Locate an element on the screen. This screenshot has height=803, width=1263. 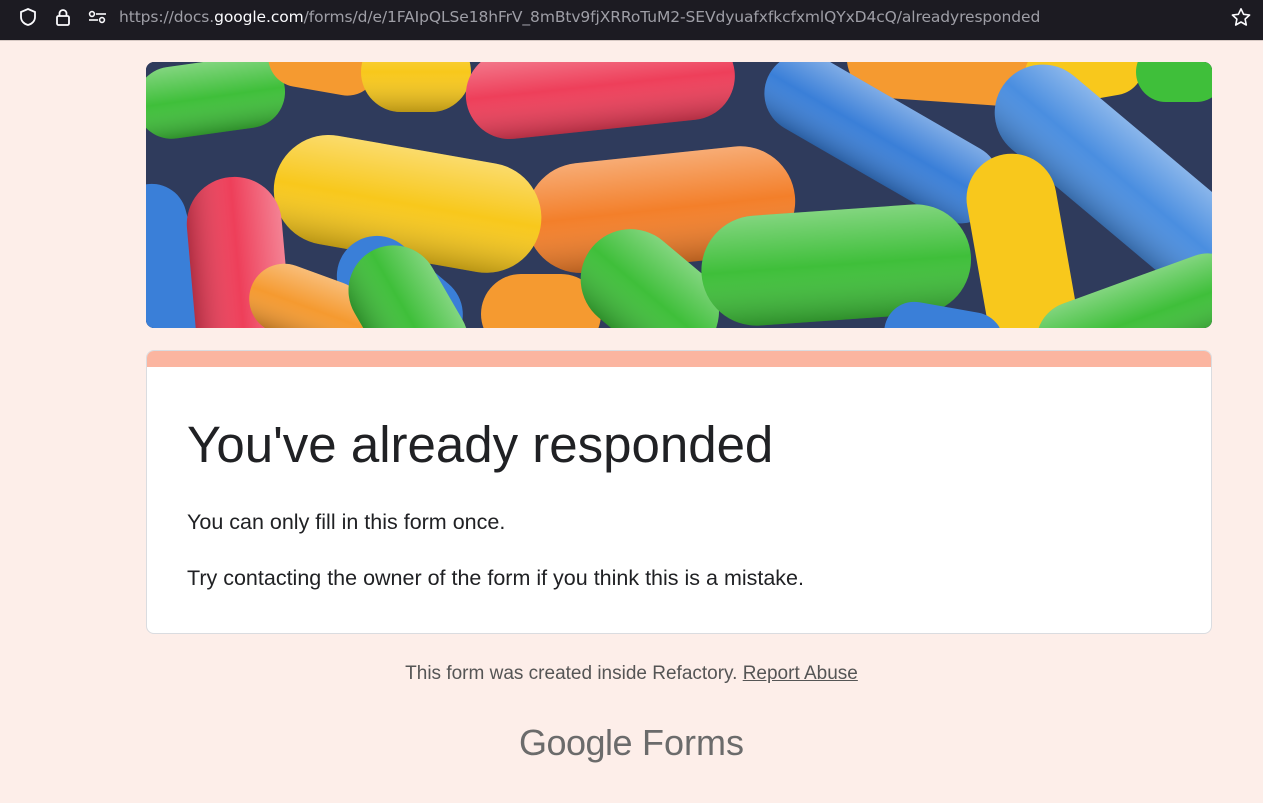
star-icon is located at coordinates (1240, 17).